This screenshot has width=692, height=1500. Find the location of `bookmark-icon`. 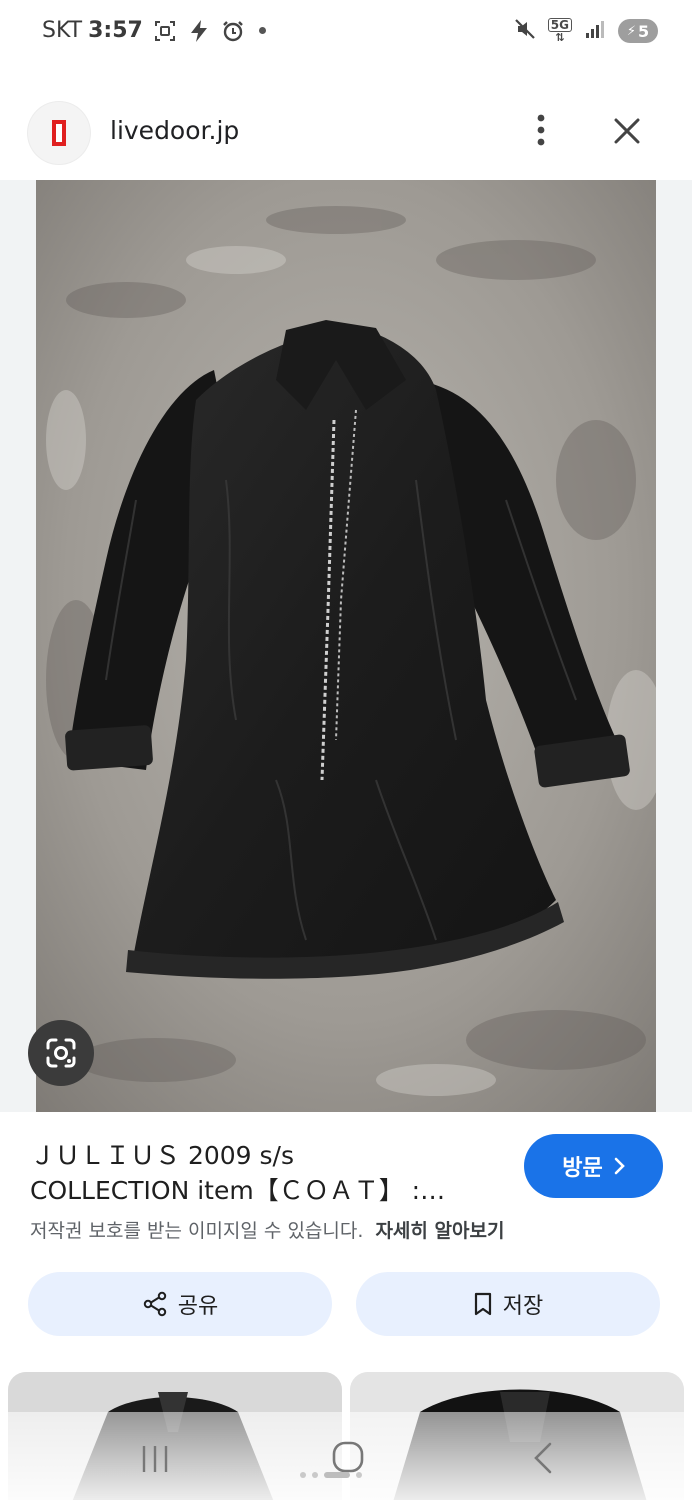

bookmark-icon is located at coordinates (482, 1304).